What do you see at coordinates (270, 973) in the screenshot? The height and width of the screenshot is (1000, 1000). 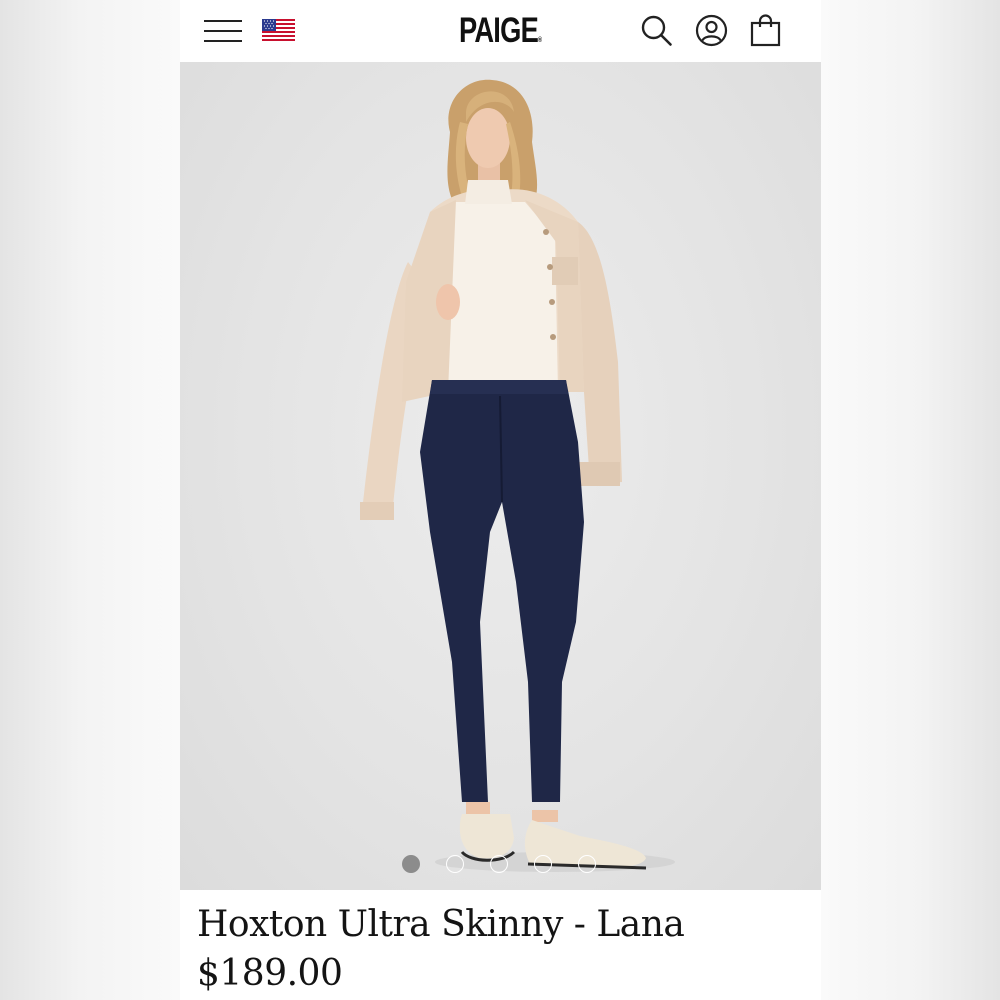 I see `product-price: $189.00` at bounding box center [270, 973].